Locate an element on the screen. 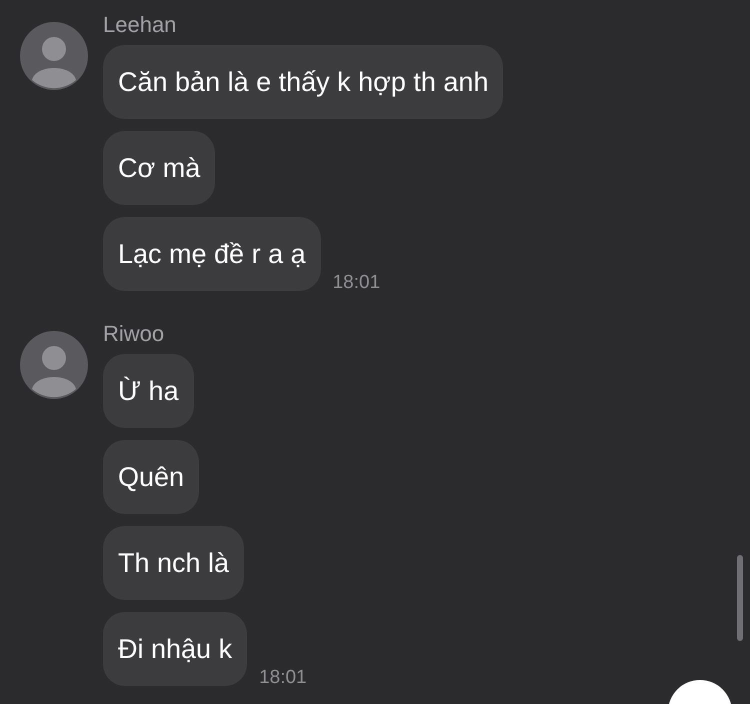  scrollbar-thumb is located at coordinates (740, 598).